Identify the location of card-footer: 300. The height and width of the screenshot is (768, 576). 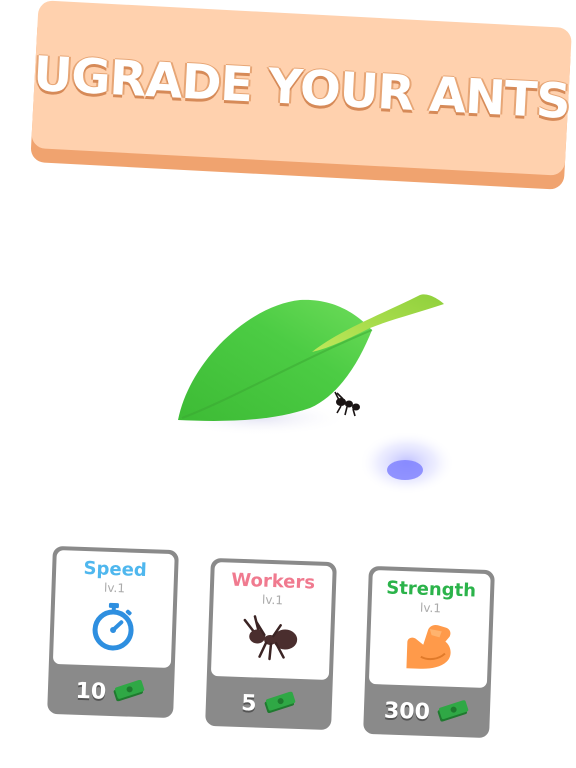
(426, 712).